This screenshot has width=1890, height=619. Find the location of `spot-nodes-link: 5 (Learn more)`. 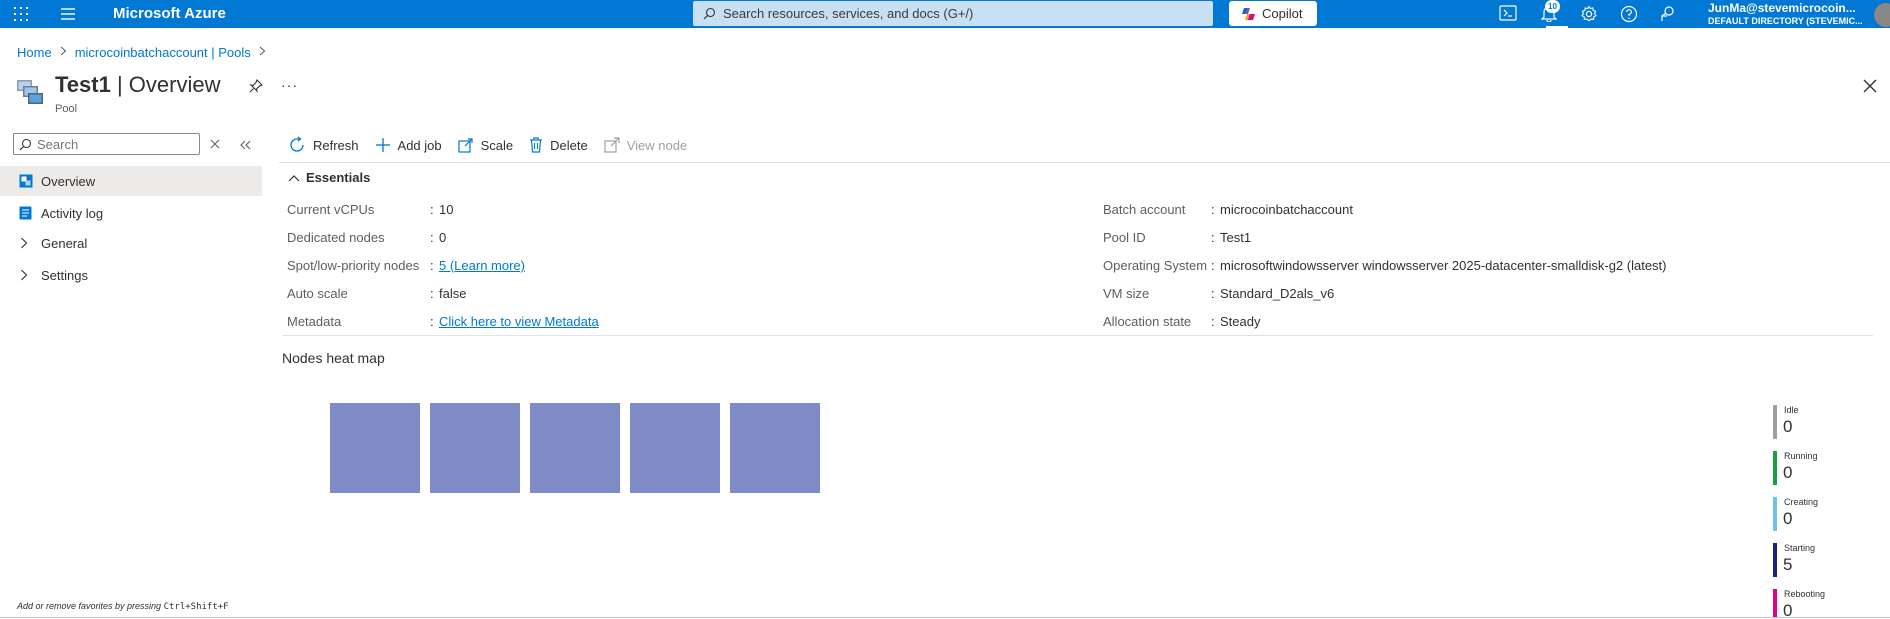

spot-nodes-link: 5 (Learn more) is located at coordinates (482, 265).